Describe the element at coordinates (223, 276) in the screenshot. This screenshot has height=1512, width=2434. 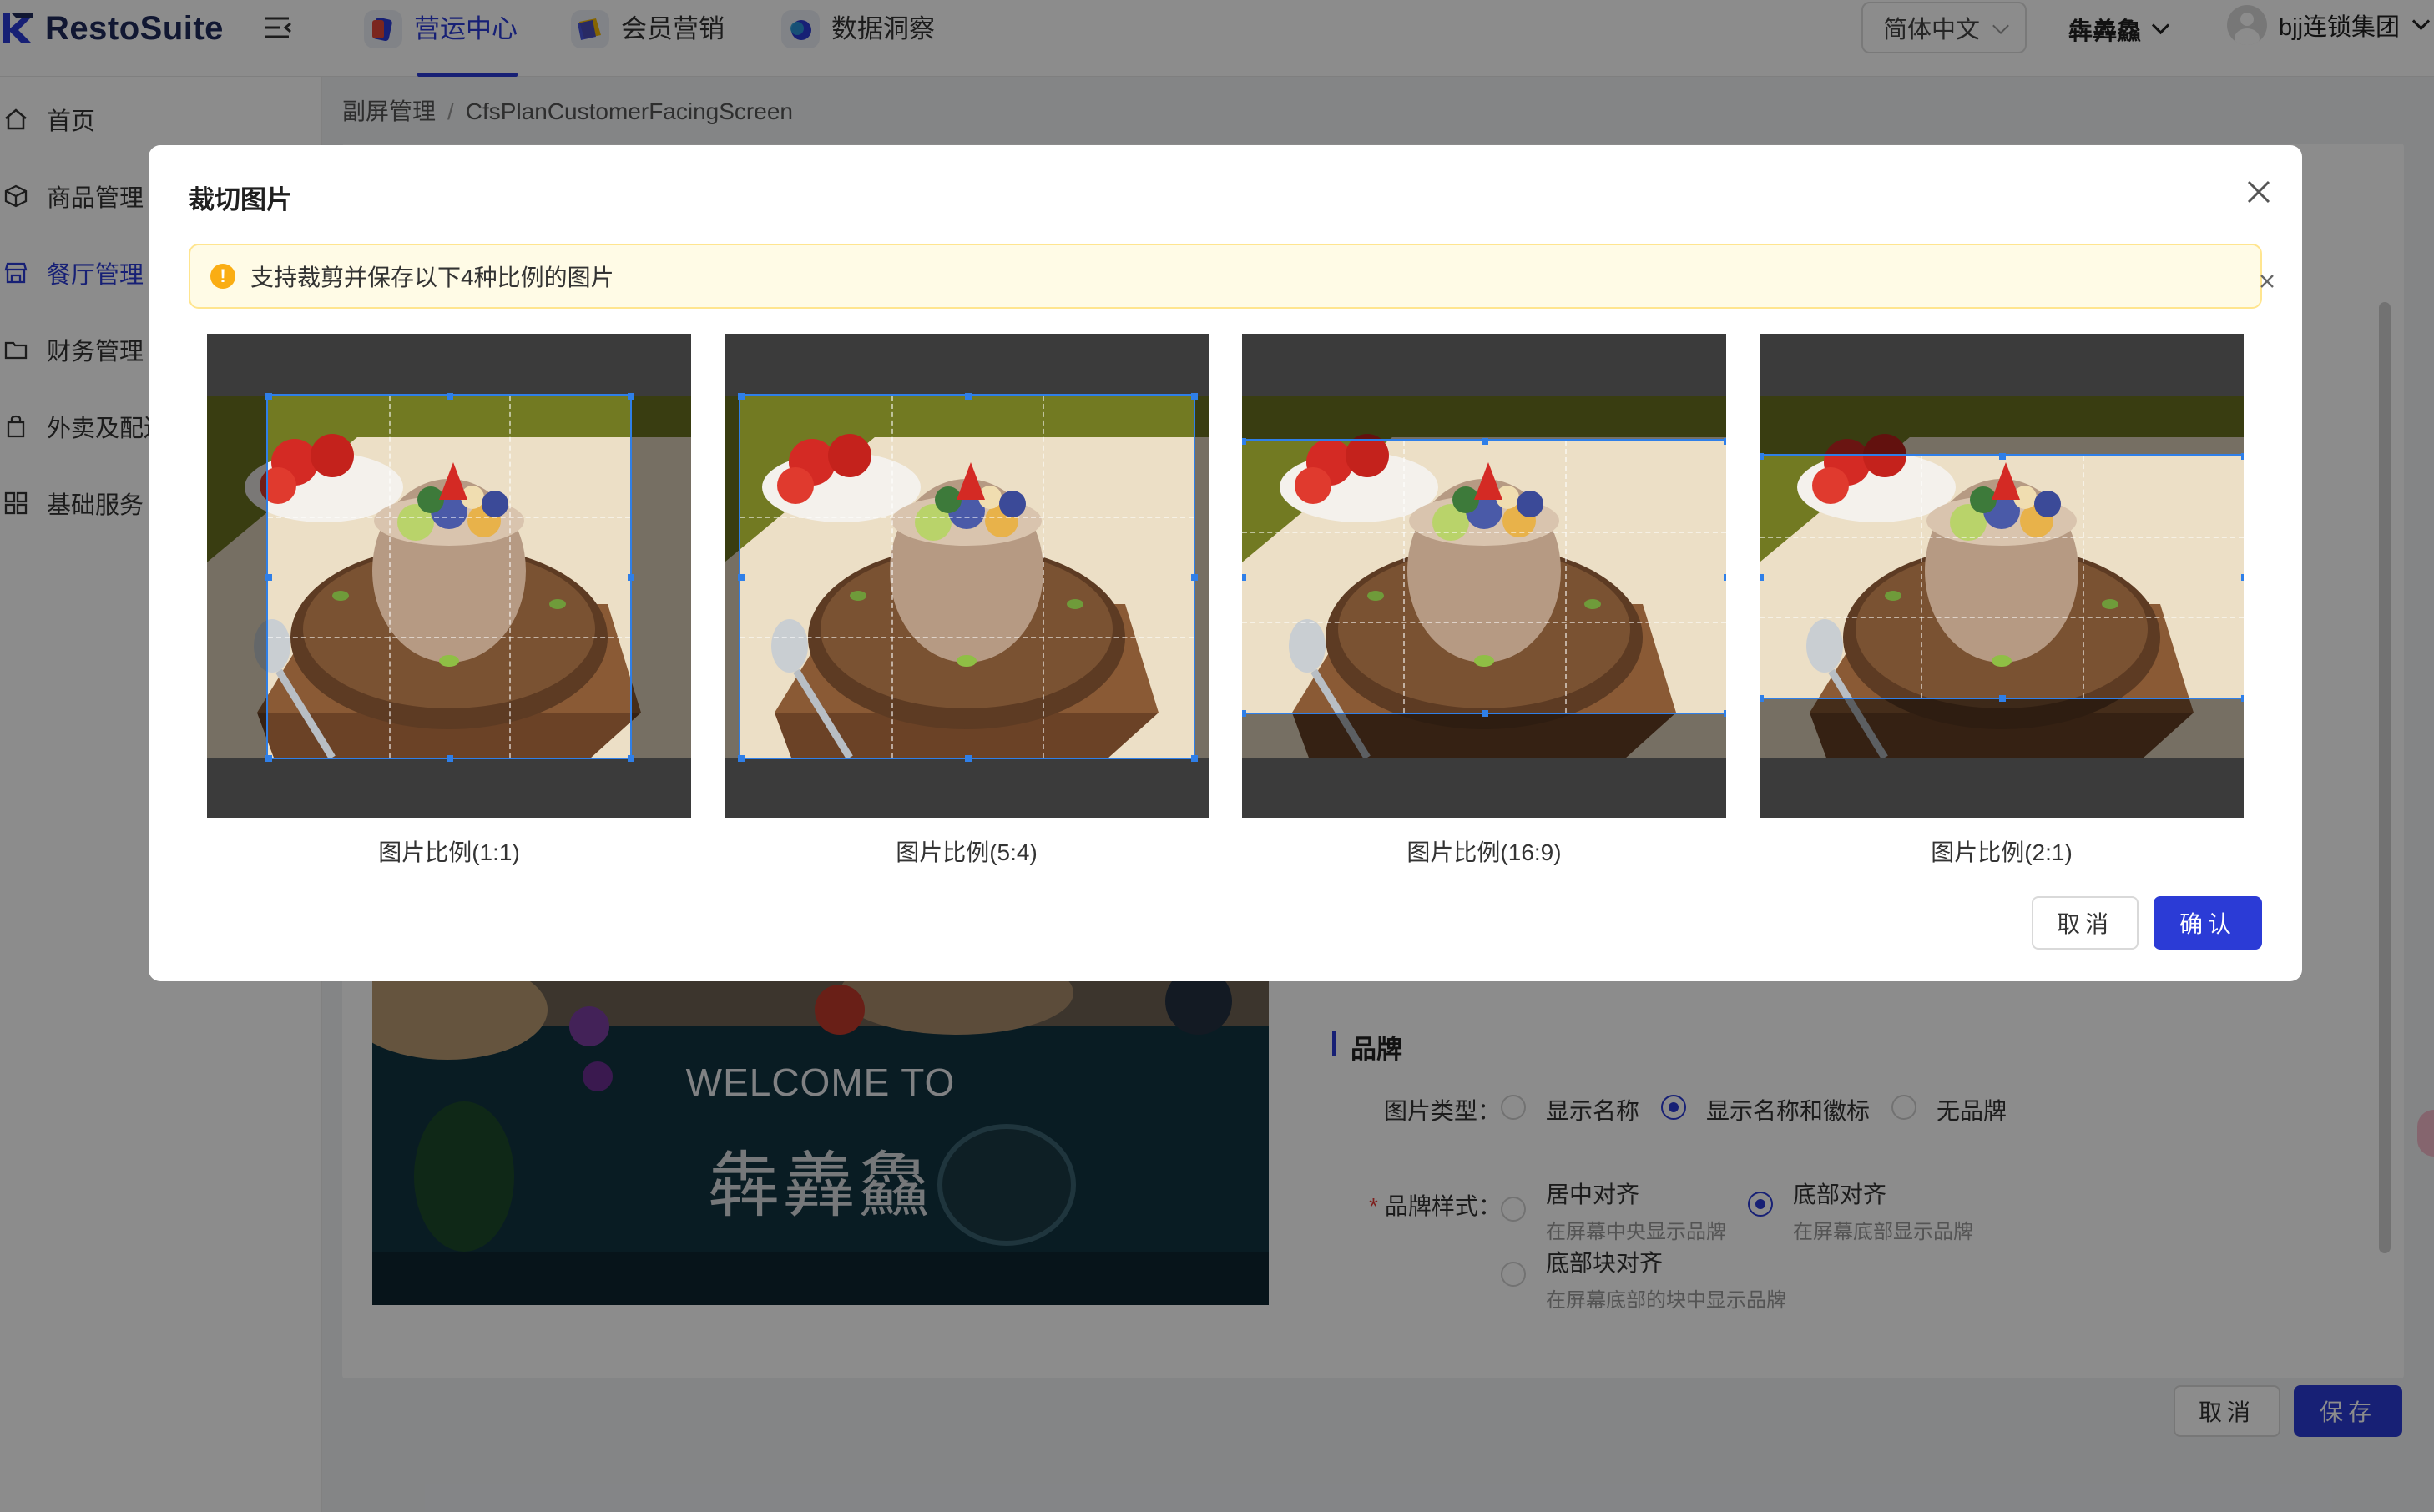
I see `warning-icon: !` at that location.